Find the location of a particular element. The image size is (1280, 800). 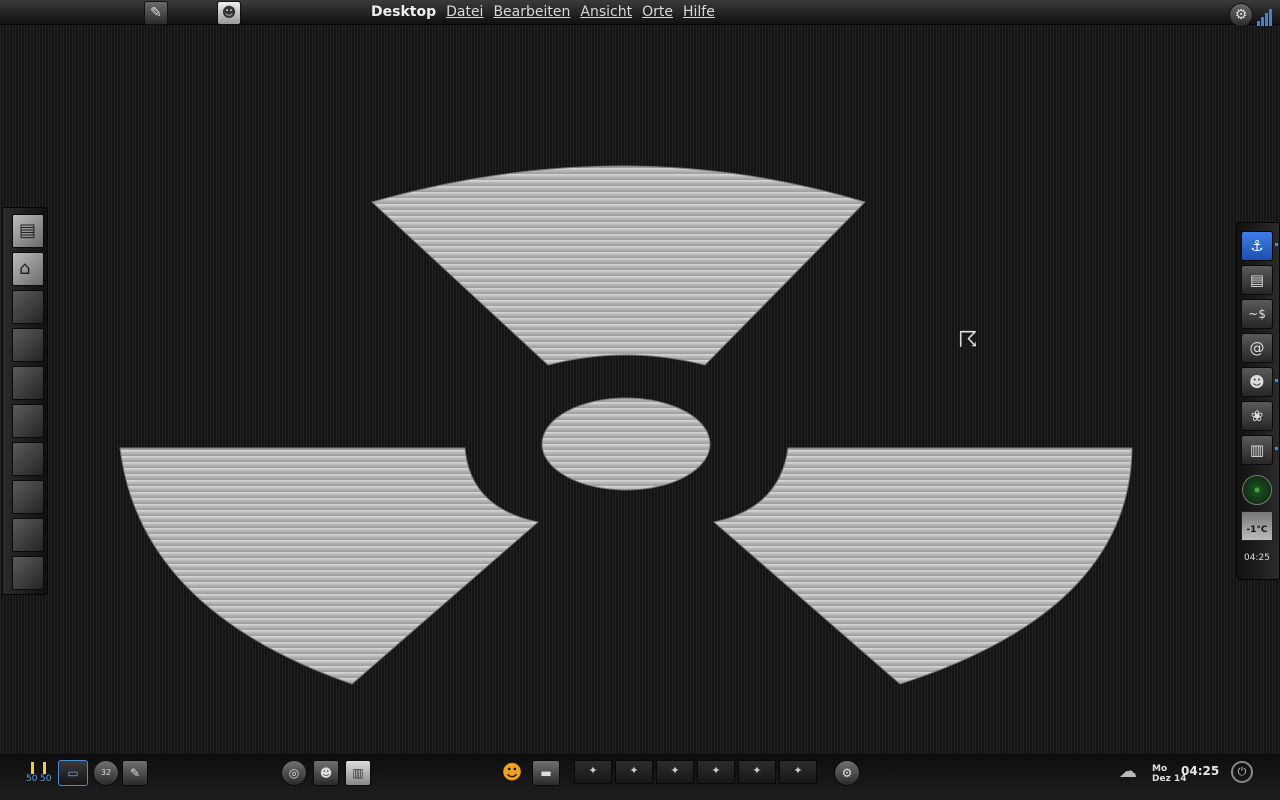

cpu-load-2: 50 is located at coordinates (46, 779).